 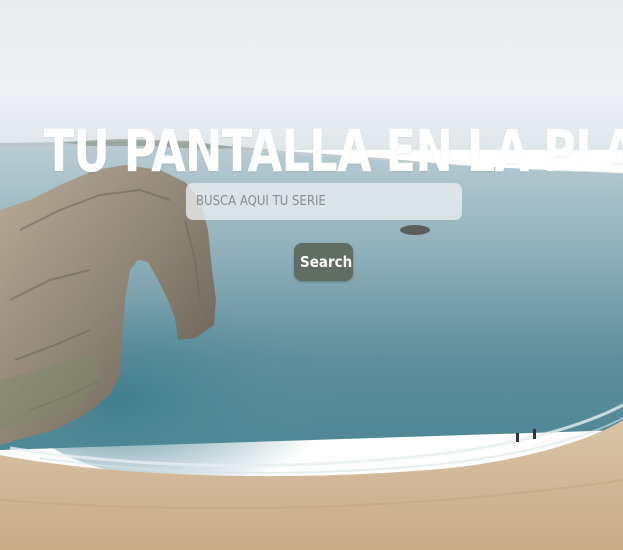 What do you see at coordinates (324, 201) in the screenshot?
I see `search-input` at bounding box center [324, 201].